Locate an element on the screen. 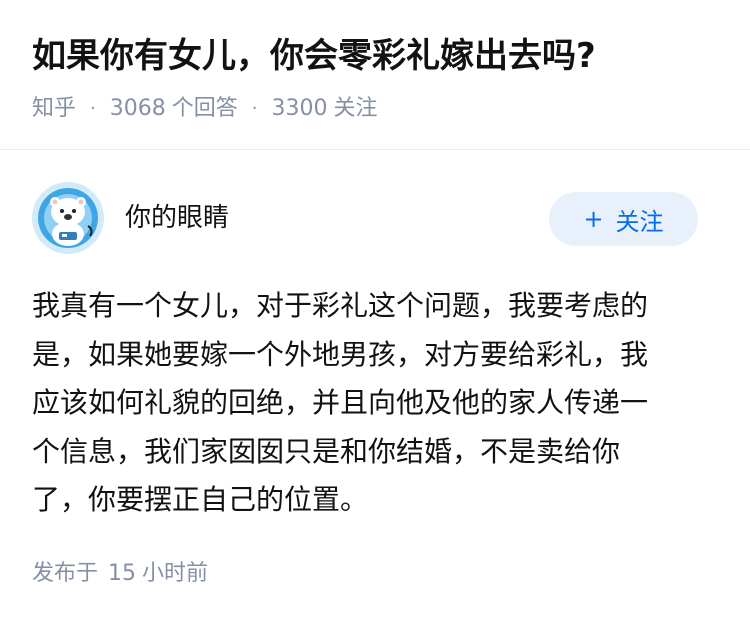 This screenshot has width=750, height=626. follow-button-label: 关注 is located at coordinates (639, 221).